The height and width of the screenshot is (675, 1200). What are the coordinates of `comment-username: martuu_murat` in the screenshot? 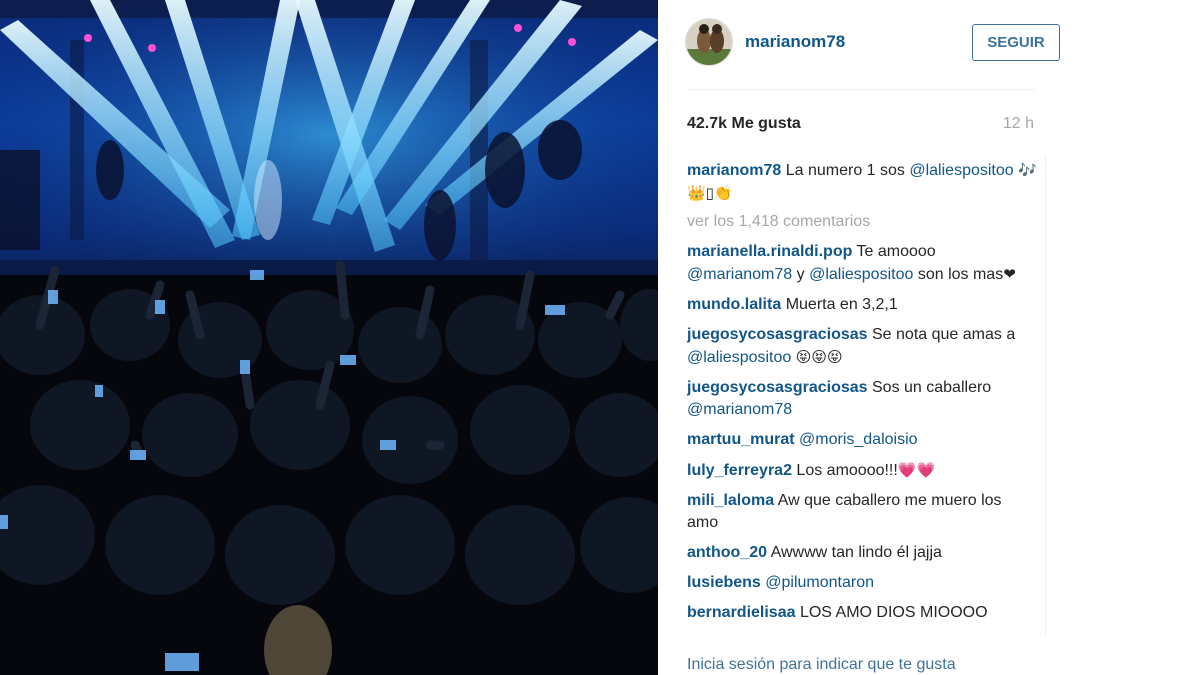 It's located at (741, 439).